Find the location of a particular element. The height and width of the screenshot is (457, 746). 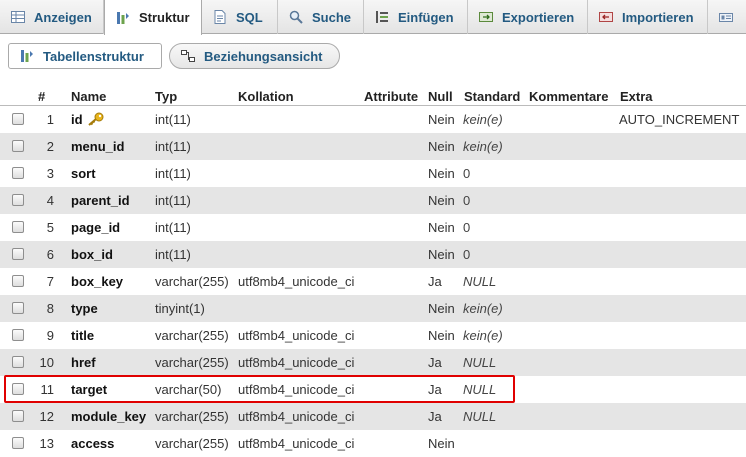

column-type-text: tinyint(1) is located at coordinates (180, 308).